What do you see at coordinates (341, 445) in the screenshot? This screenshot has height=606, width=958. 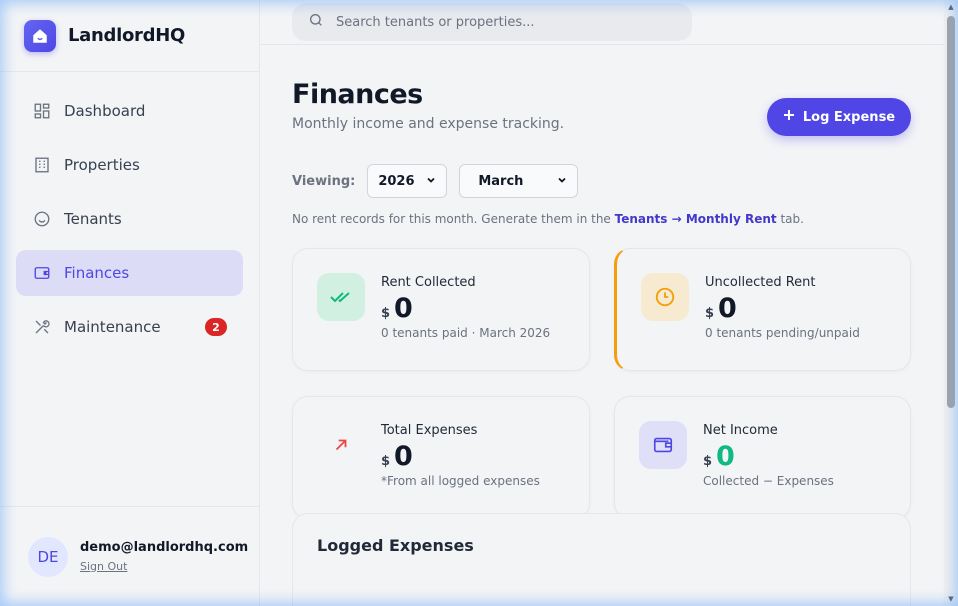 I see `arrow-up-right-icon` at bounding box center [341, 445].